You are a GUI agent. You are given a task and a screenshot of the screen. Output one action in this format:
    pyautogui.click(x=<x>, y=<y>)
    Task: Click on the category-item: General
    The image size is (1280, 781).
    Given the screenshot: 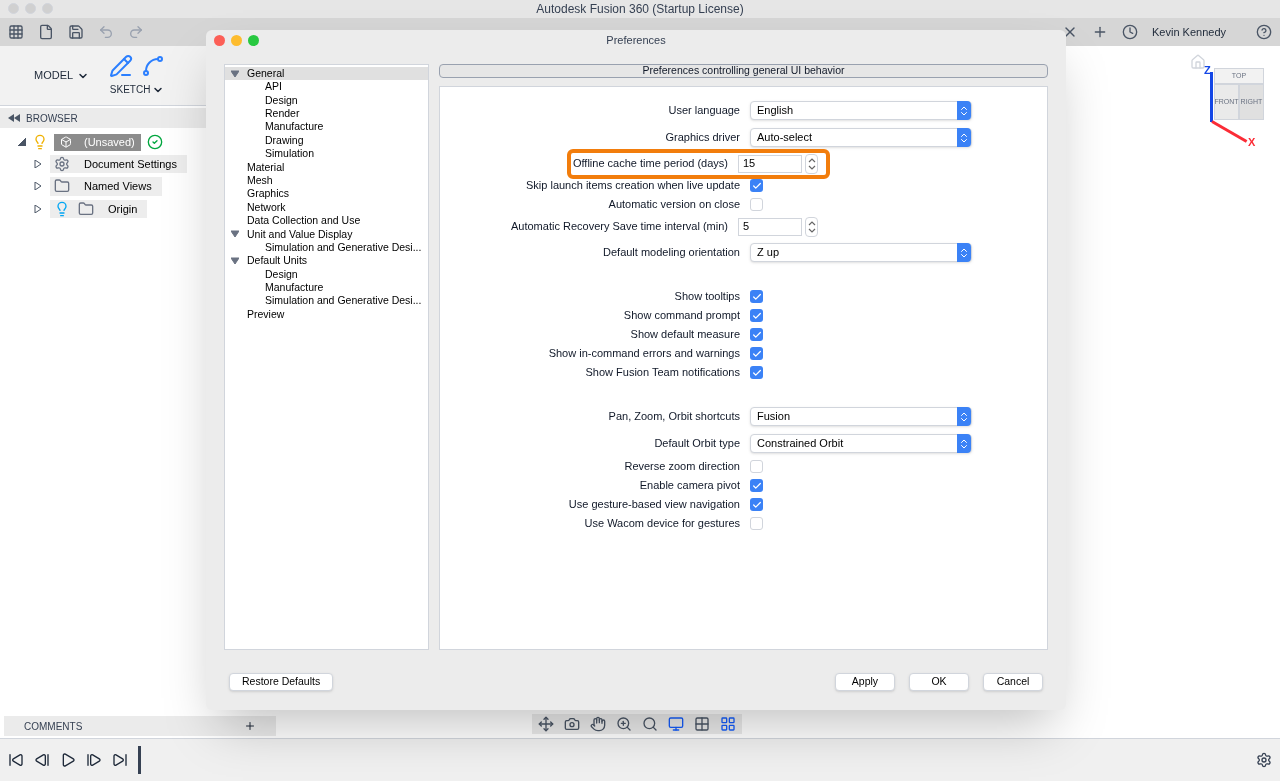 What is the action you would take?
    pyautogui.click(x=326, y=74)
    